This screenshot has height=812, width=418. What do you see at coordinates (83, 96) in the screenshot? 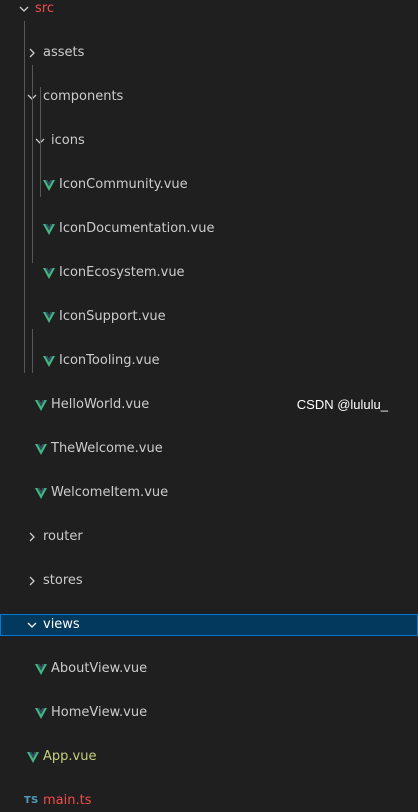
I see `folder-label-components: components` at bounding box center [83, 96].